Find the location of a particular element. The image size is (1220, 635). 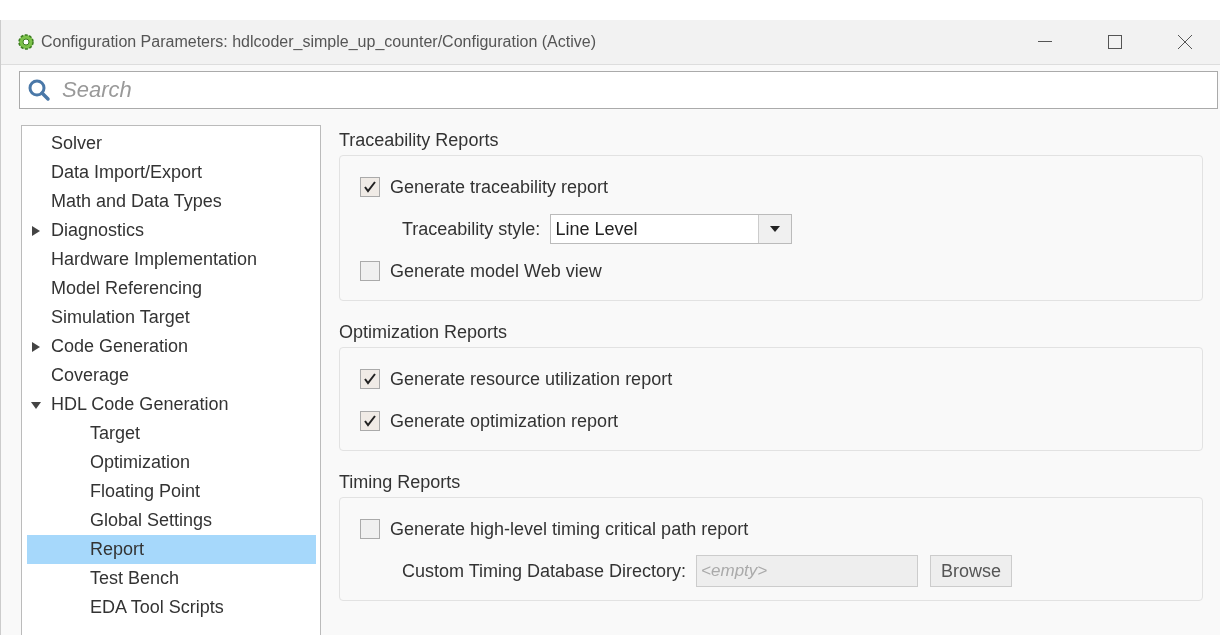

tree-item: Floating Point is located at coordinates (171, 491).